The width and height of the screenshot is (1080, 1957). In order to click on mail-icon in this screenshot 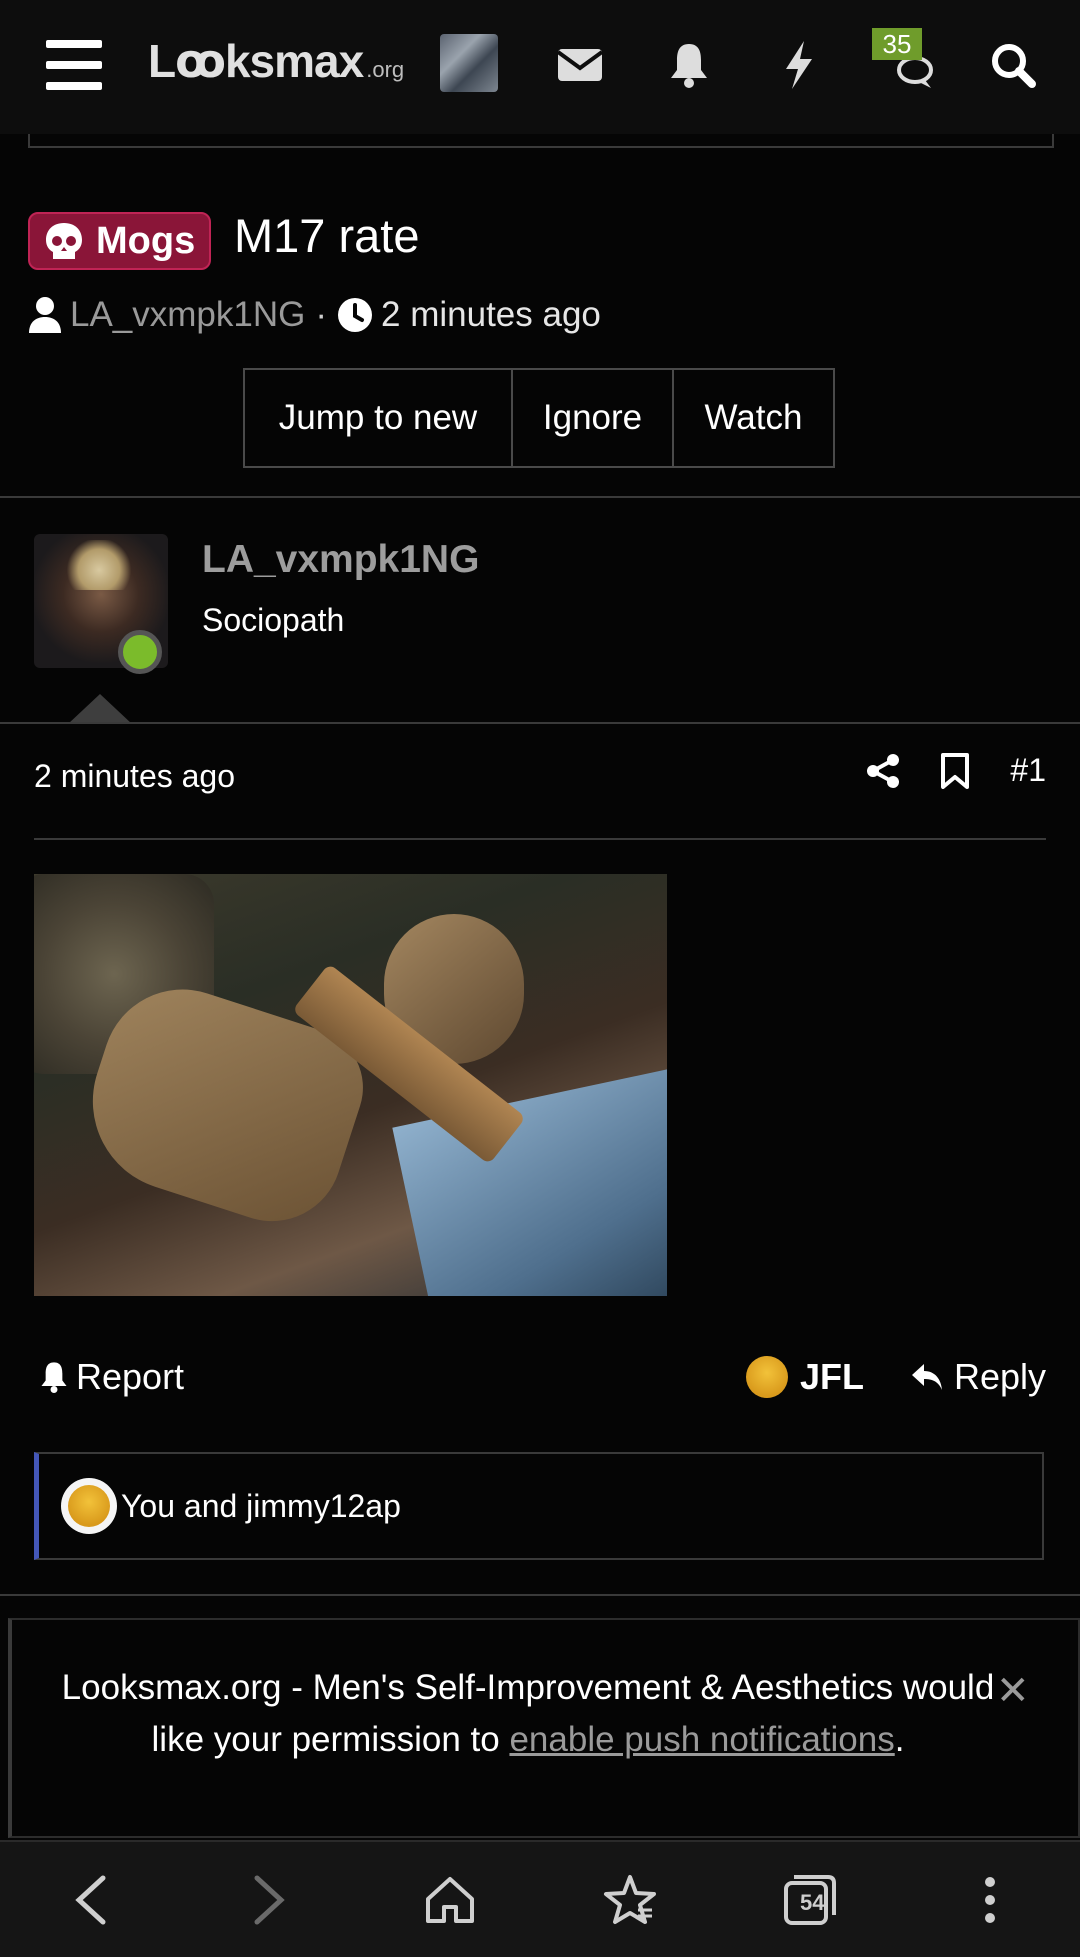, I will do `click(580, 65)`.